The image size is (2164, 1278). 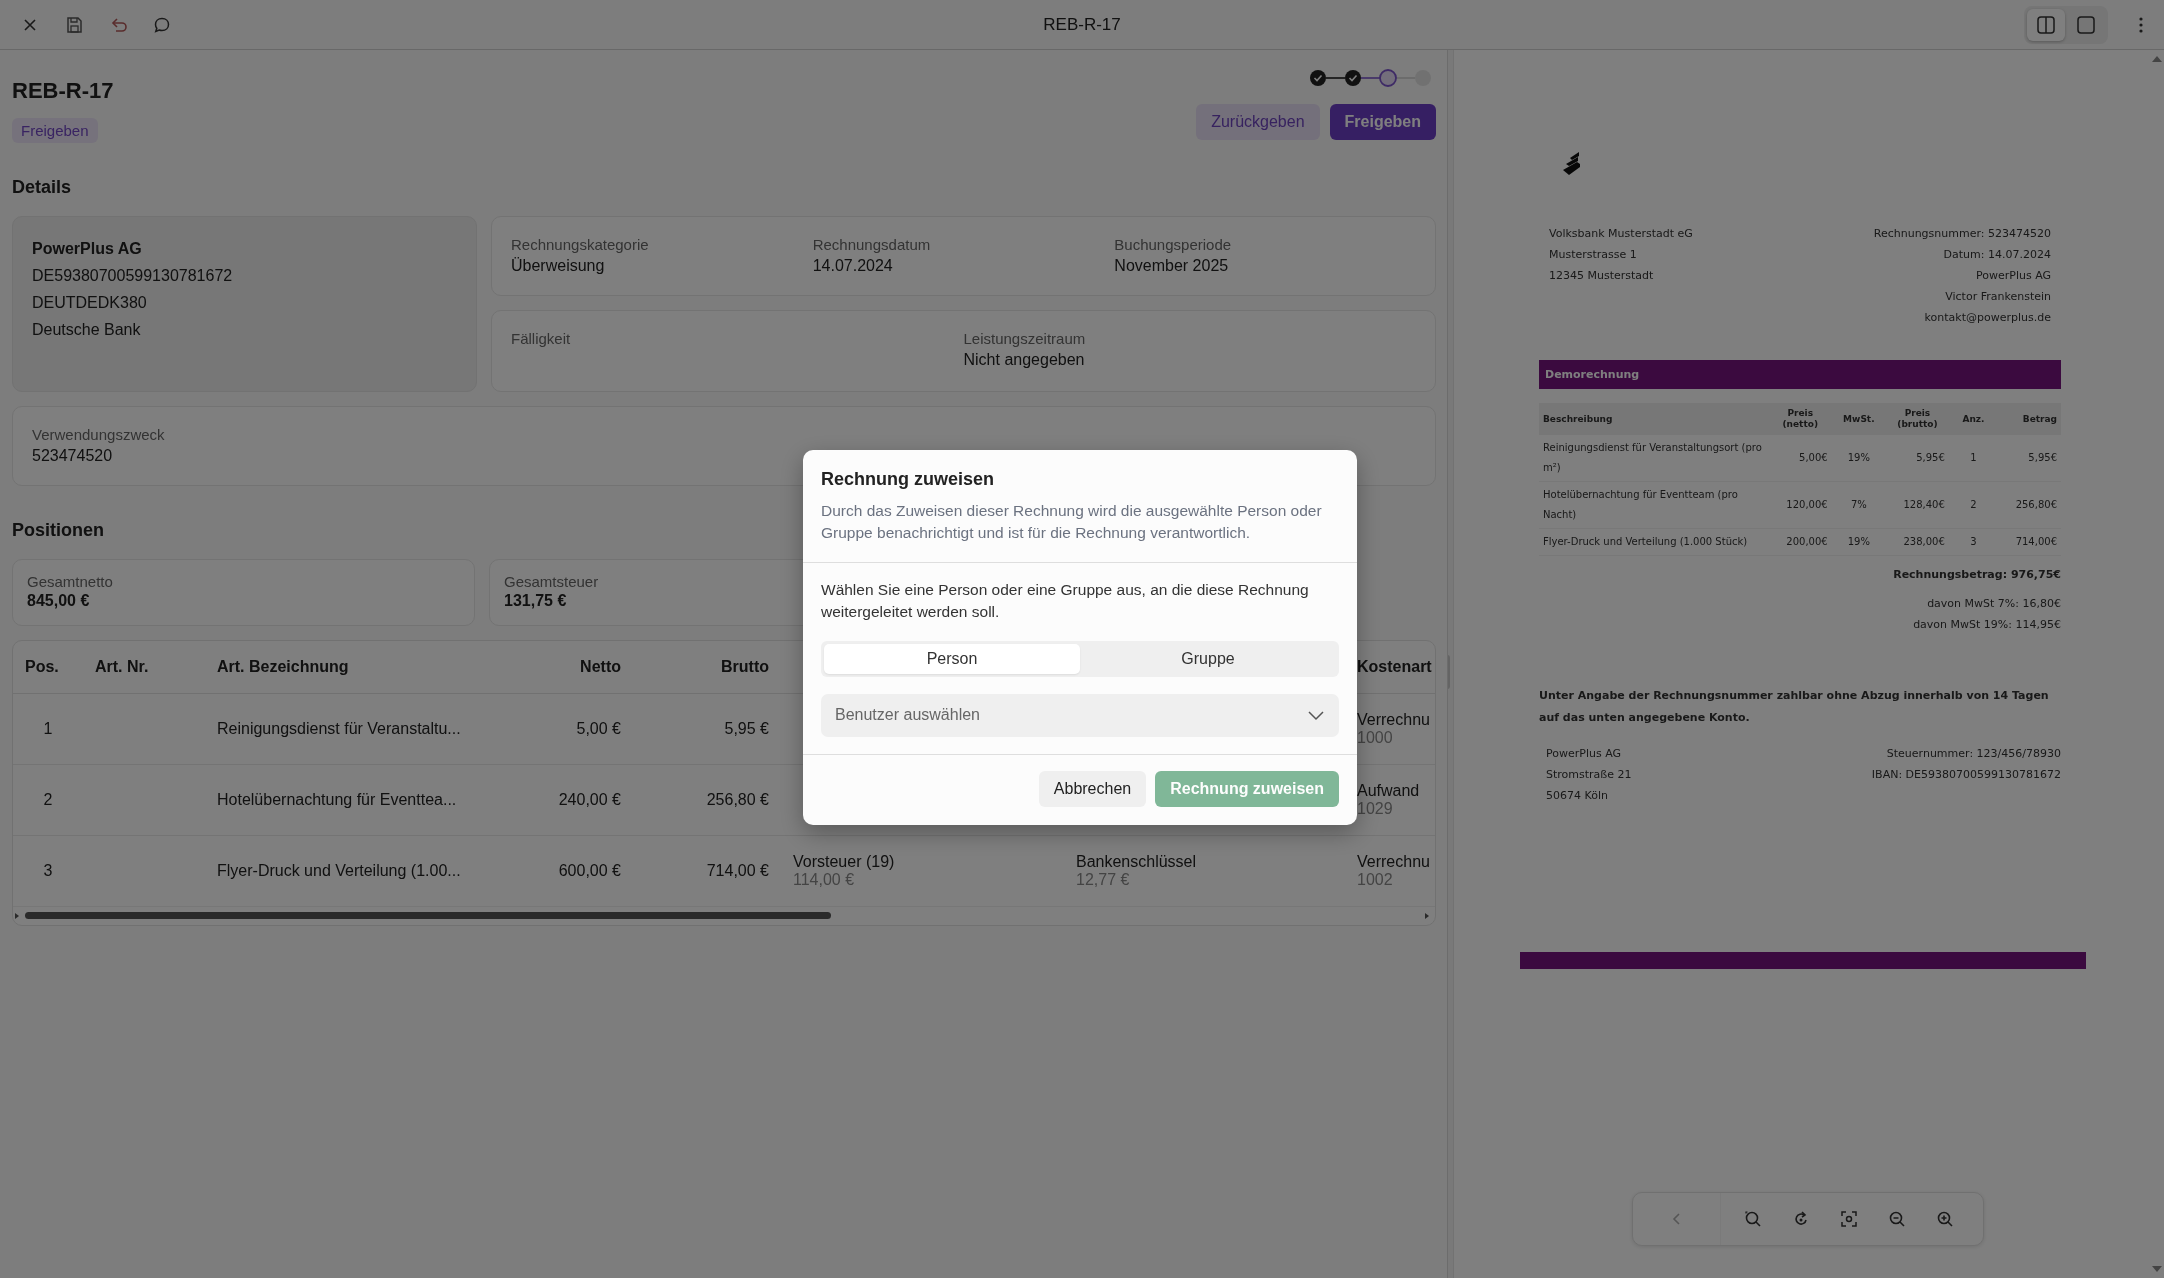 What do you see at coordinates (1092, 788) in the screenshot?
I see `cancel-button: Abbrechen` at bounding box center [1092, 788].